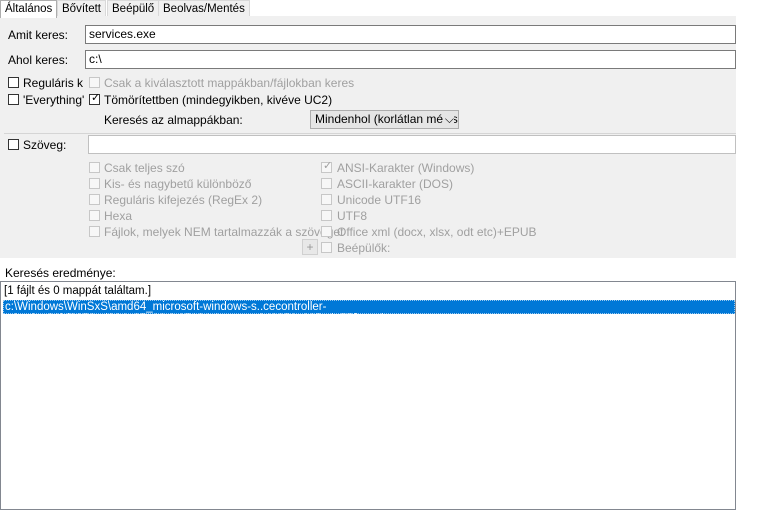 This screenshot has height=510, width=768. I want to click on plugins-checkbox, so click(326, 247).